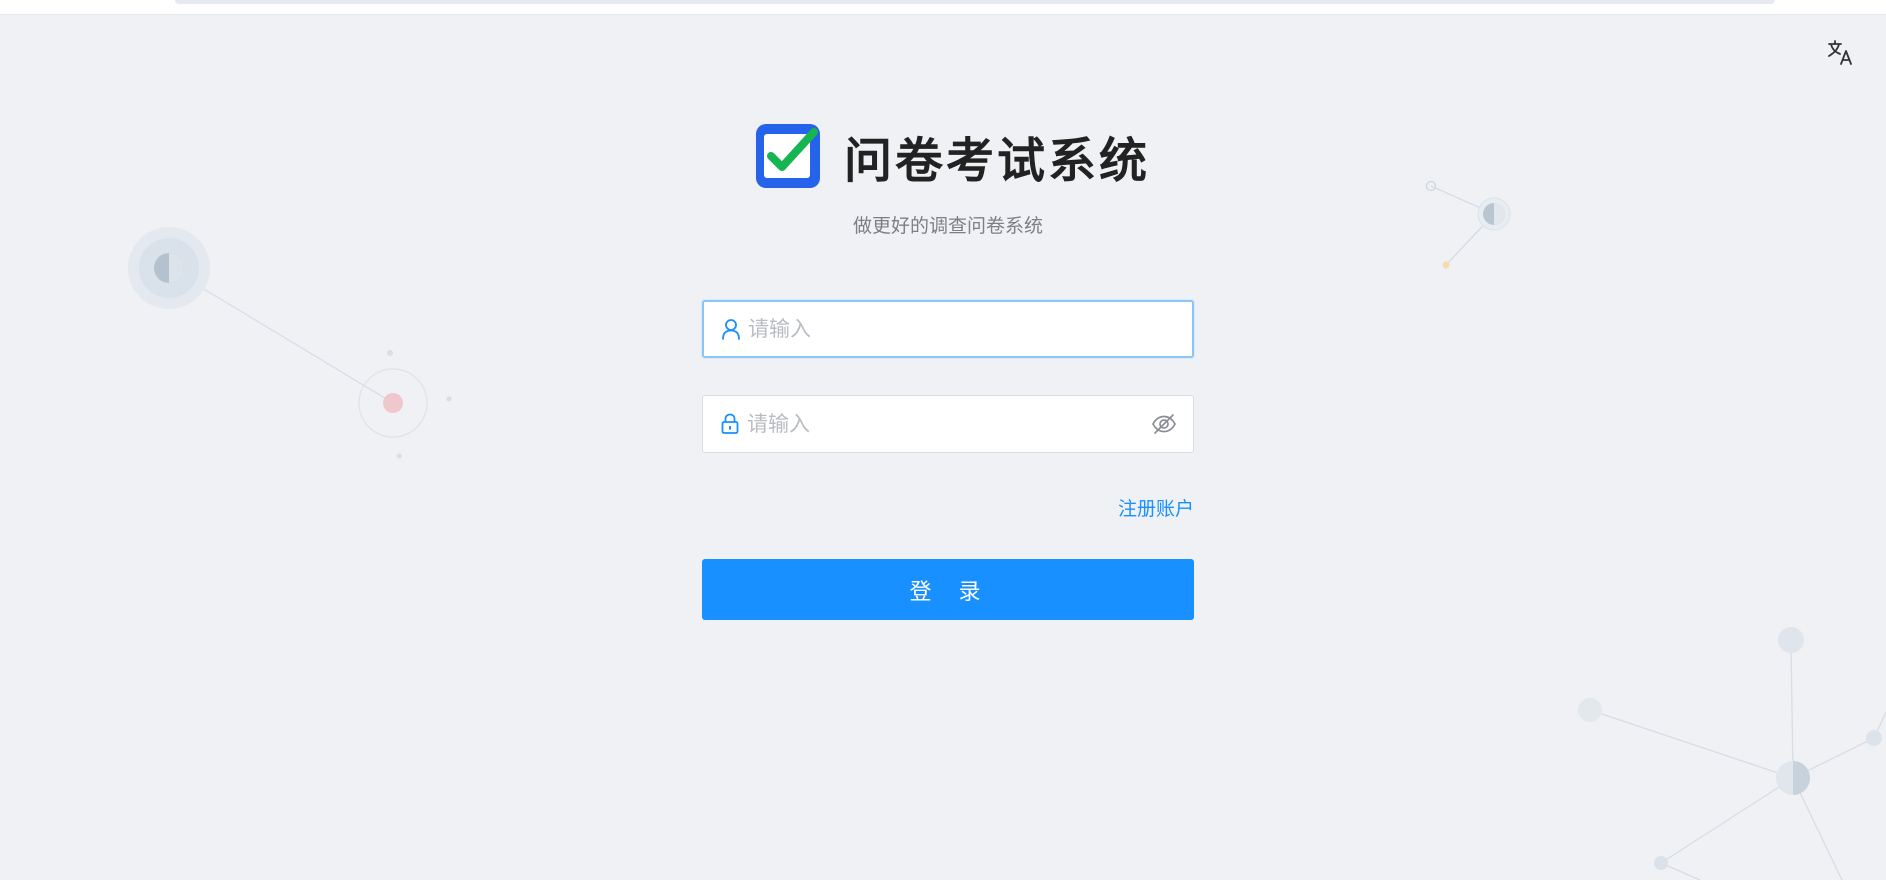 This screenshot has height=880, width=1886. What do you see at coordinates (948, 589) in the screenshot?
I see `login-button: 登 录` at bounding box center [948, 589].